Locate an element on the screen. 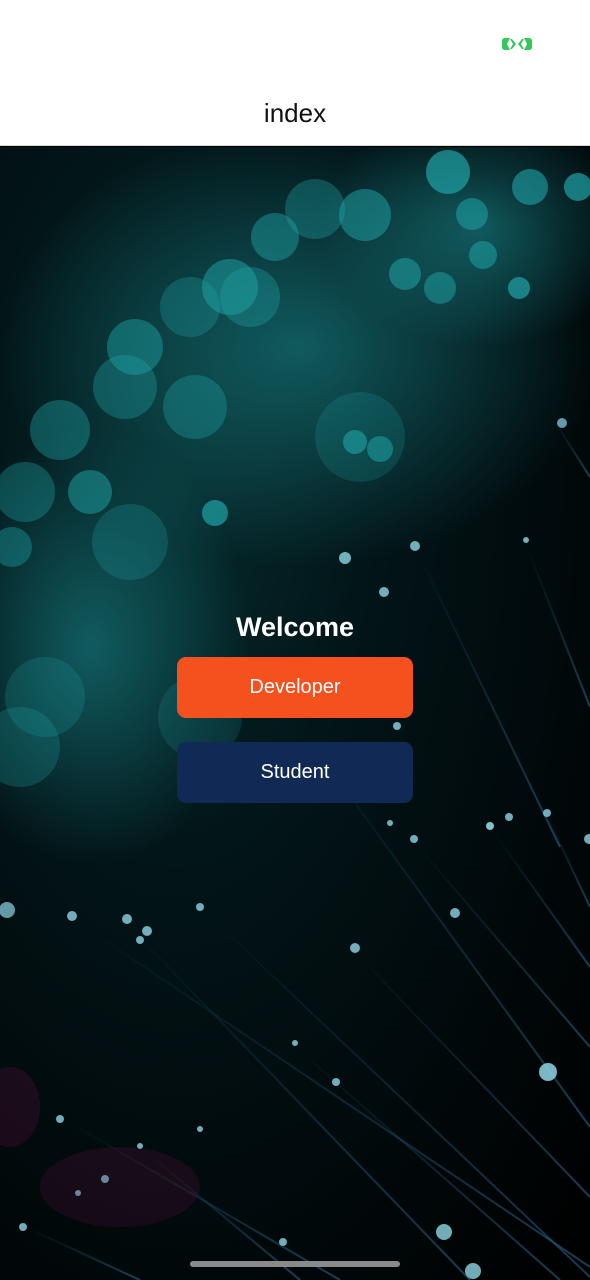 The width and height of the screenshot is (590, 1280). student-button: Student is located at coordinates (295, 772).